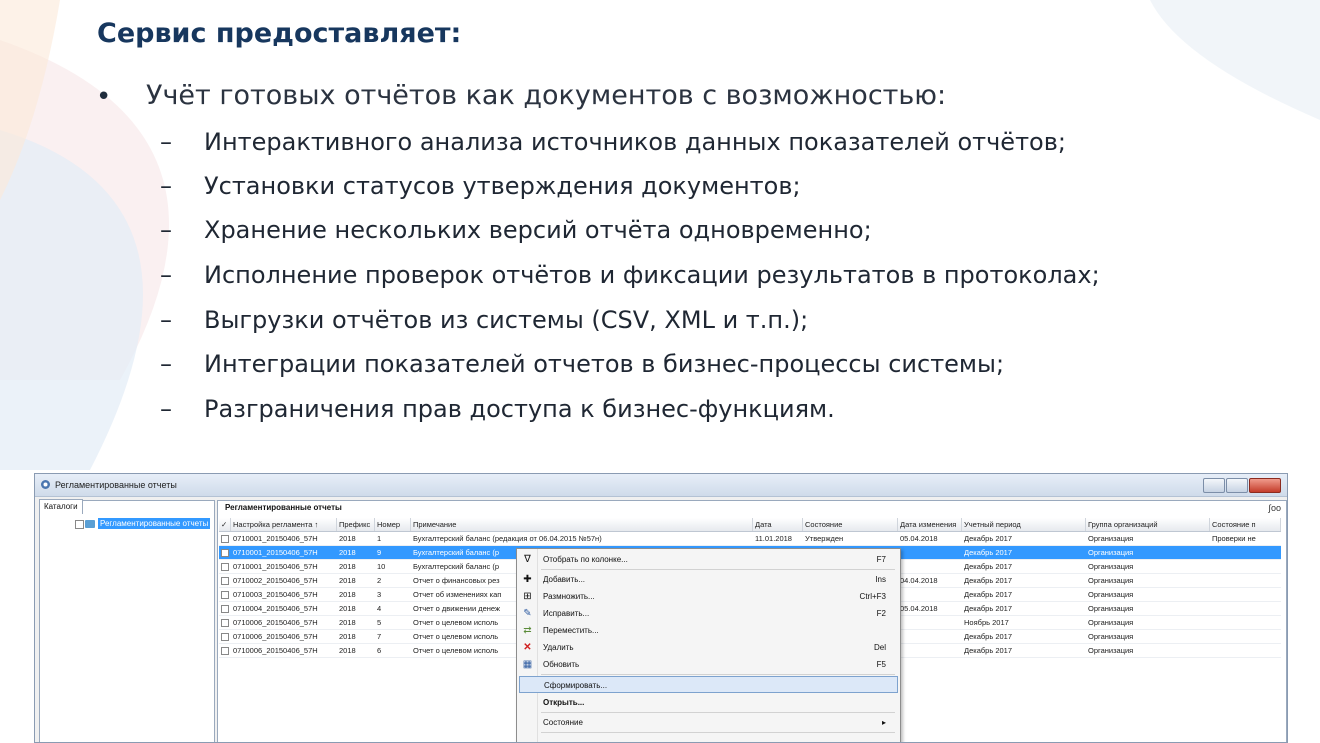 The width and height of the screenshot is (1320, 743). I want to click on cell-number: 1, so click(379, 538).